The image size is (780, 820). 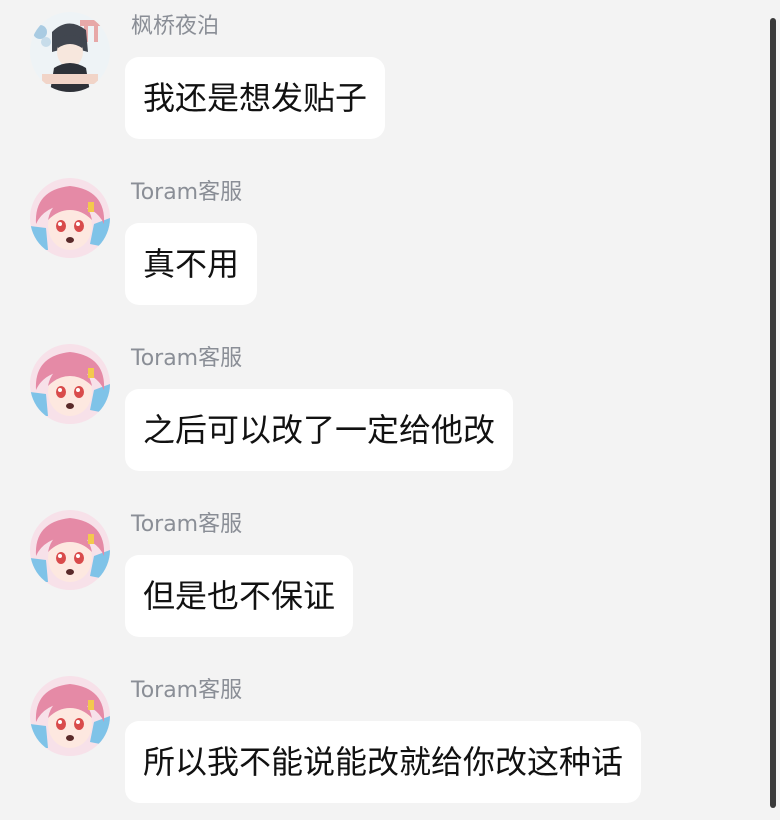 I want to click on message-bubble: 之后可以改了一定给他改, so click(x=319, y=430).